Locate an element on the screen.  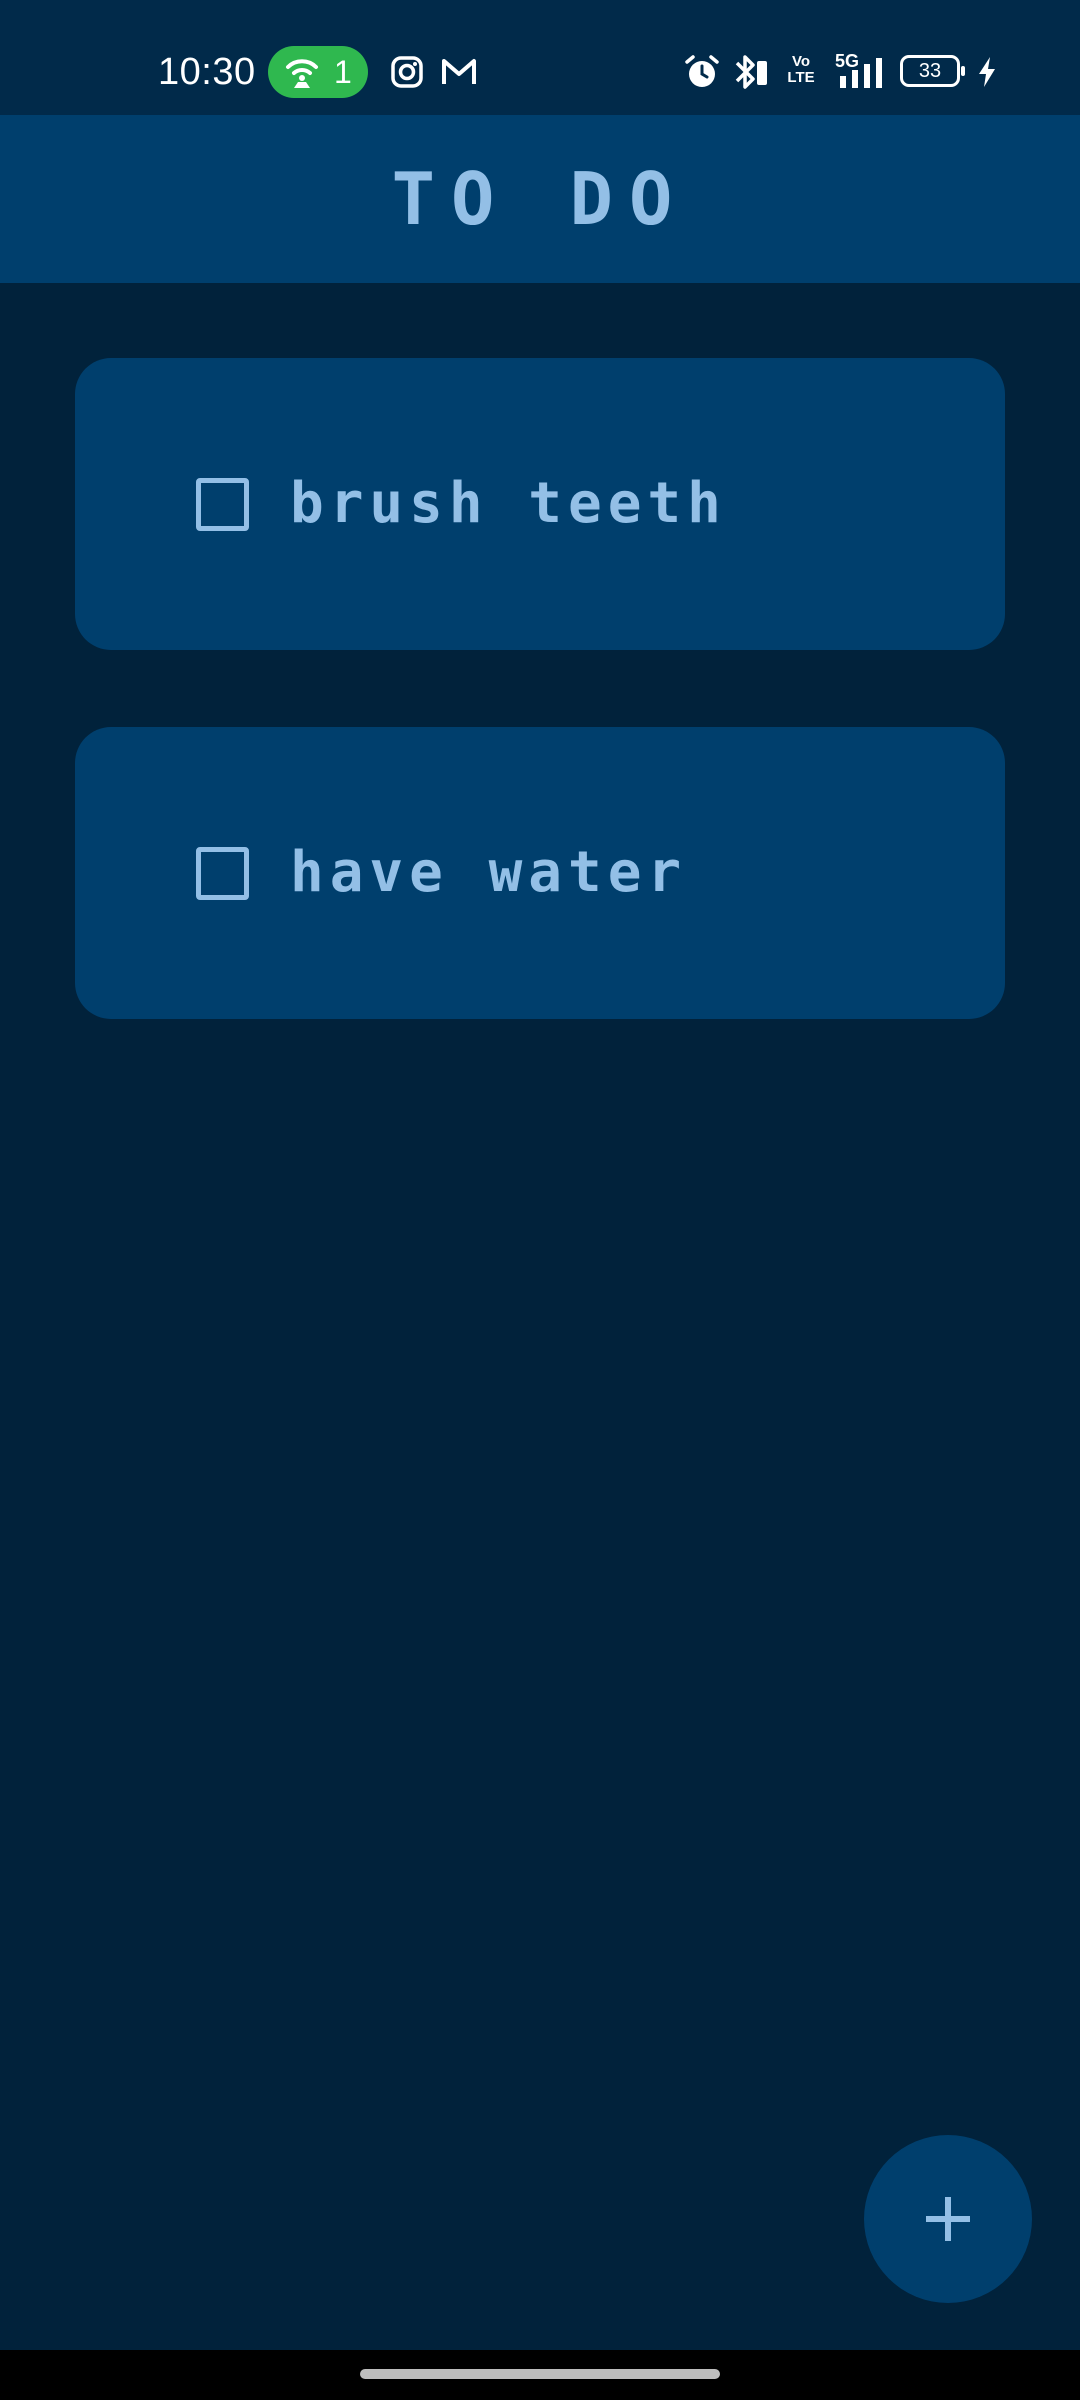
plus-icon is located at coordinates (948, 2219).